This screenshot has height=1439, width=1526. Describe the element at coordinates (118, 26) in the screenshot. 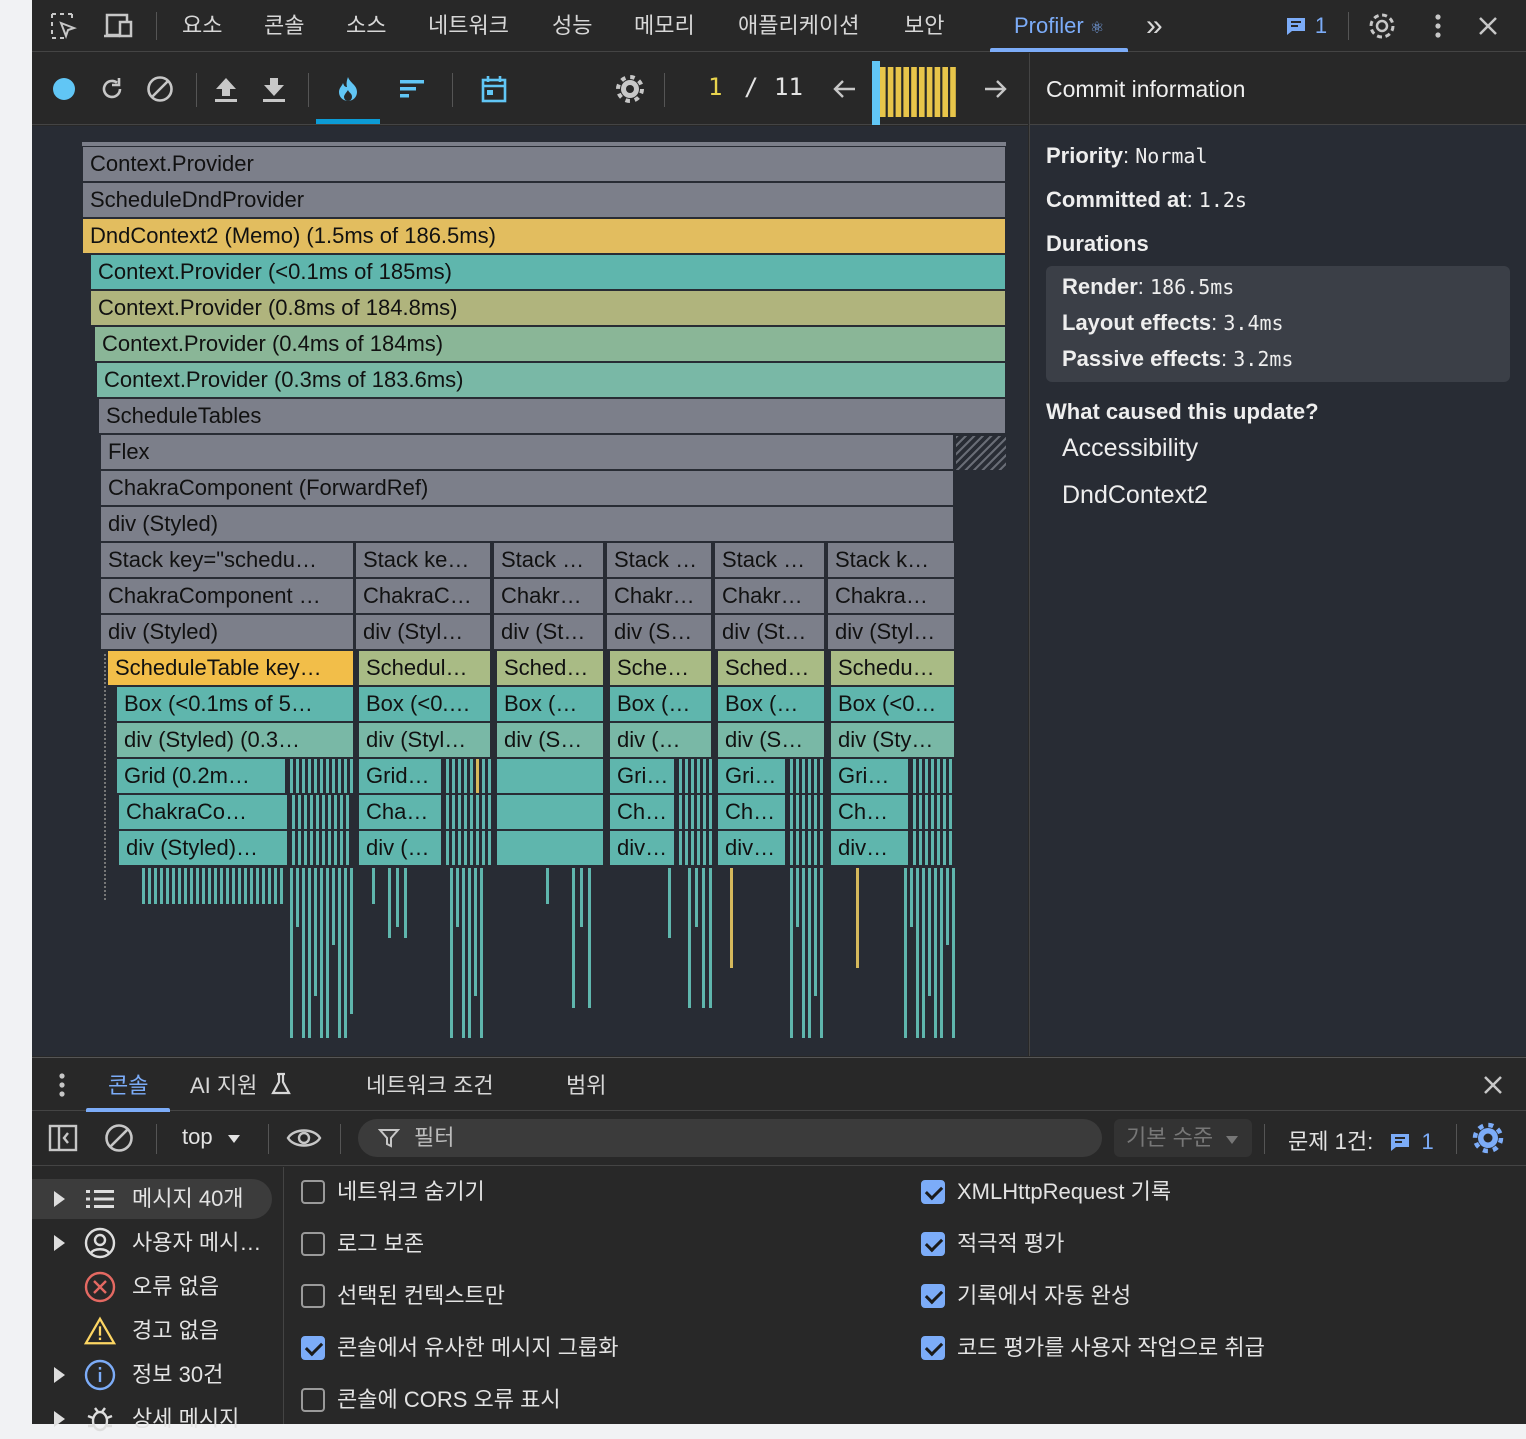

I see `device-toolbar-icon` at that location.